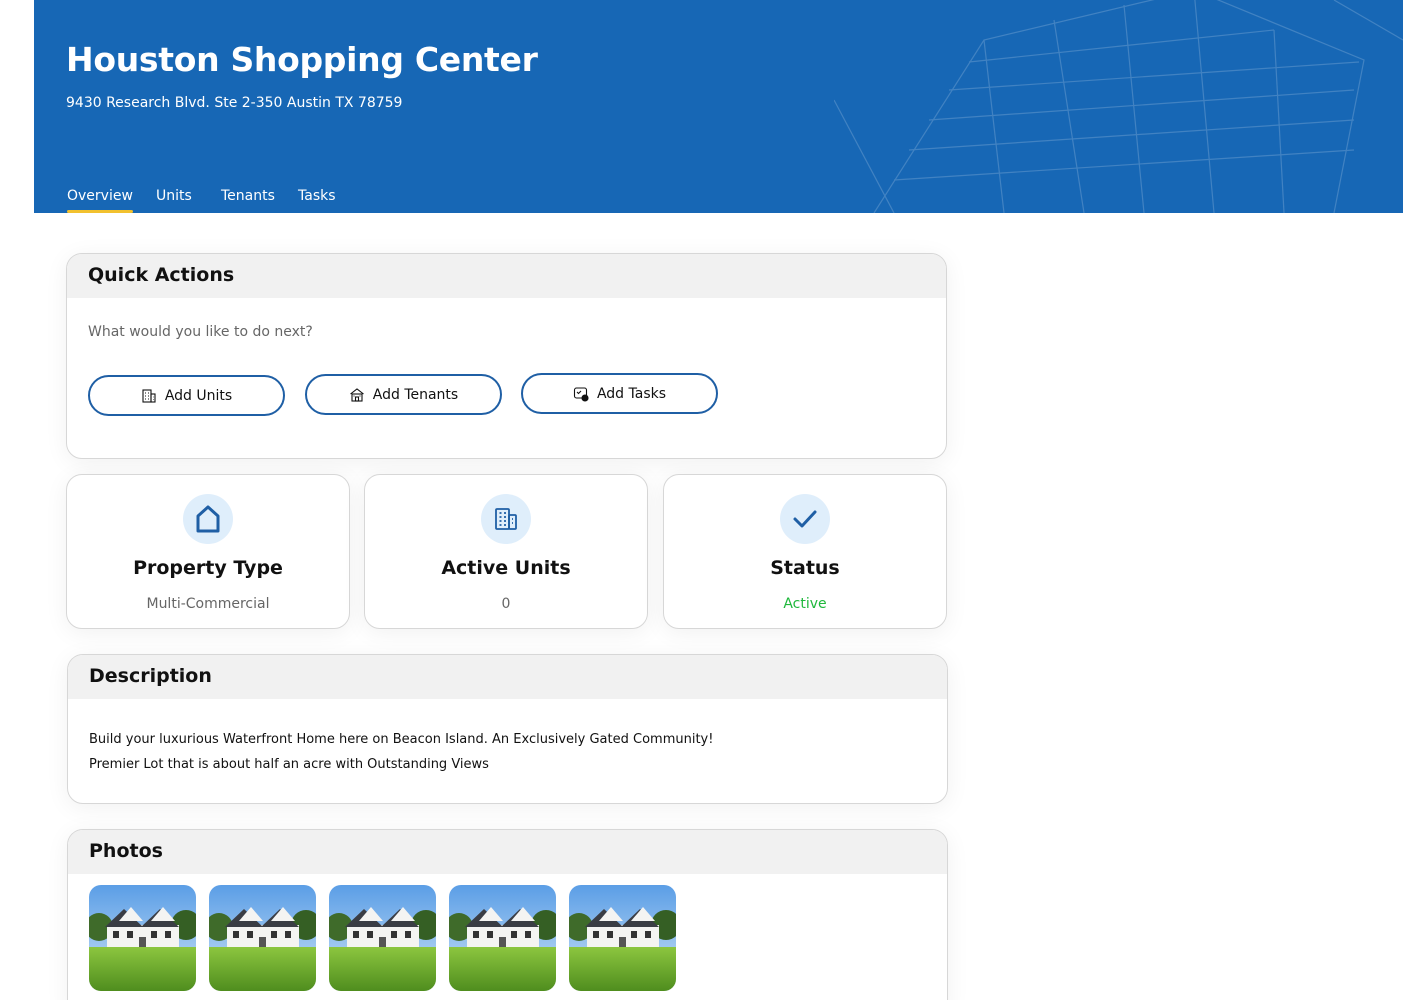 This screenshot has width=1403, height=1000. What do you see at coordinates (174, 196) in the screenshot?
I see `tab-units: Units` at bounding box center [174, 196].